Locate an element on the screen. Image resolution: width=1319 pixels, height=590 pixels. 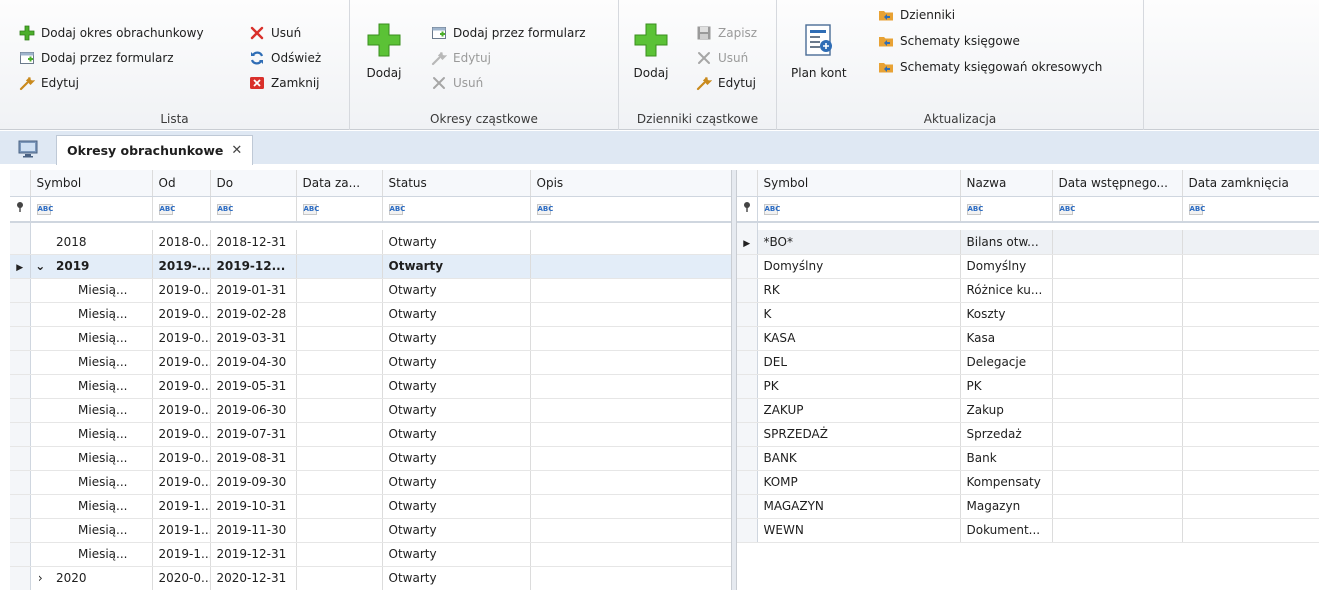
filter-pin-icon is located at coordinates (20, 209).